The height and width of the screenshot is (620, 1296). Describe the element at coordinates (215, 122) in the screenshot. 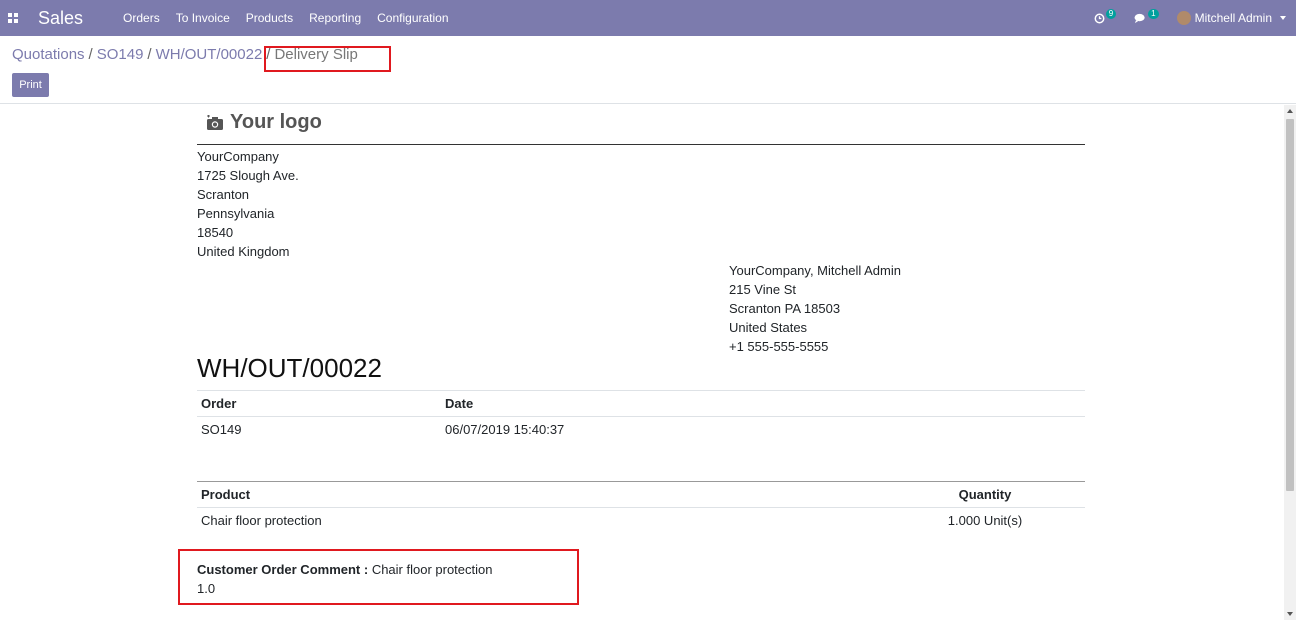

I see `camera-icon` at that location.